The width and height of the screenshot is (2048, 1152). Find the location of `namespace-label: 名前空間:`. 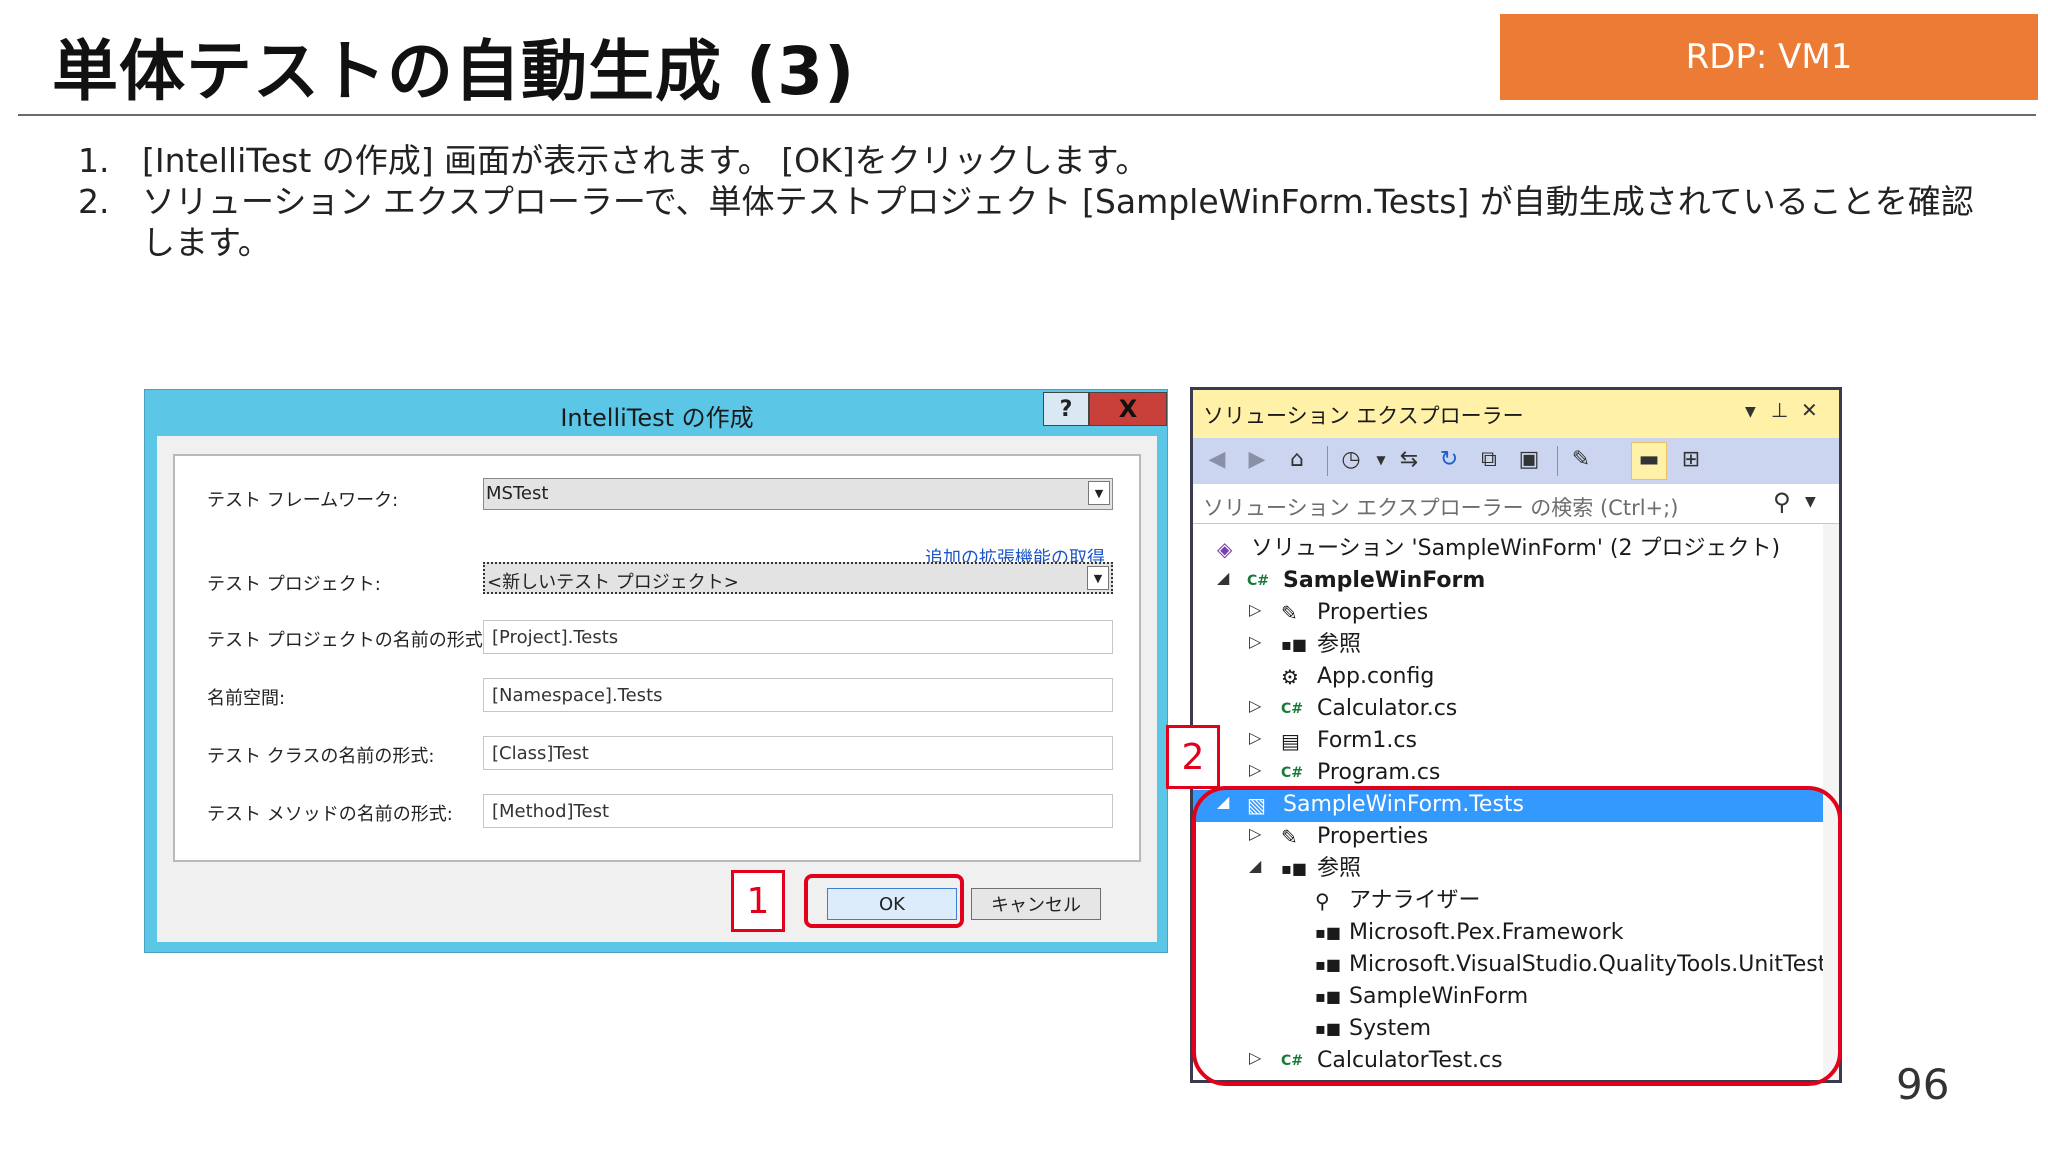

namespace-label: 名前空間: is located at coordinates (246, 698).